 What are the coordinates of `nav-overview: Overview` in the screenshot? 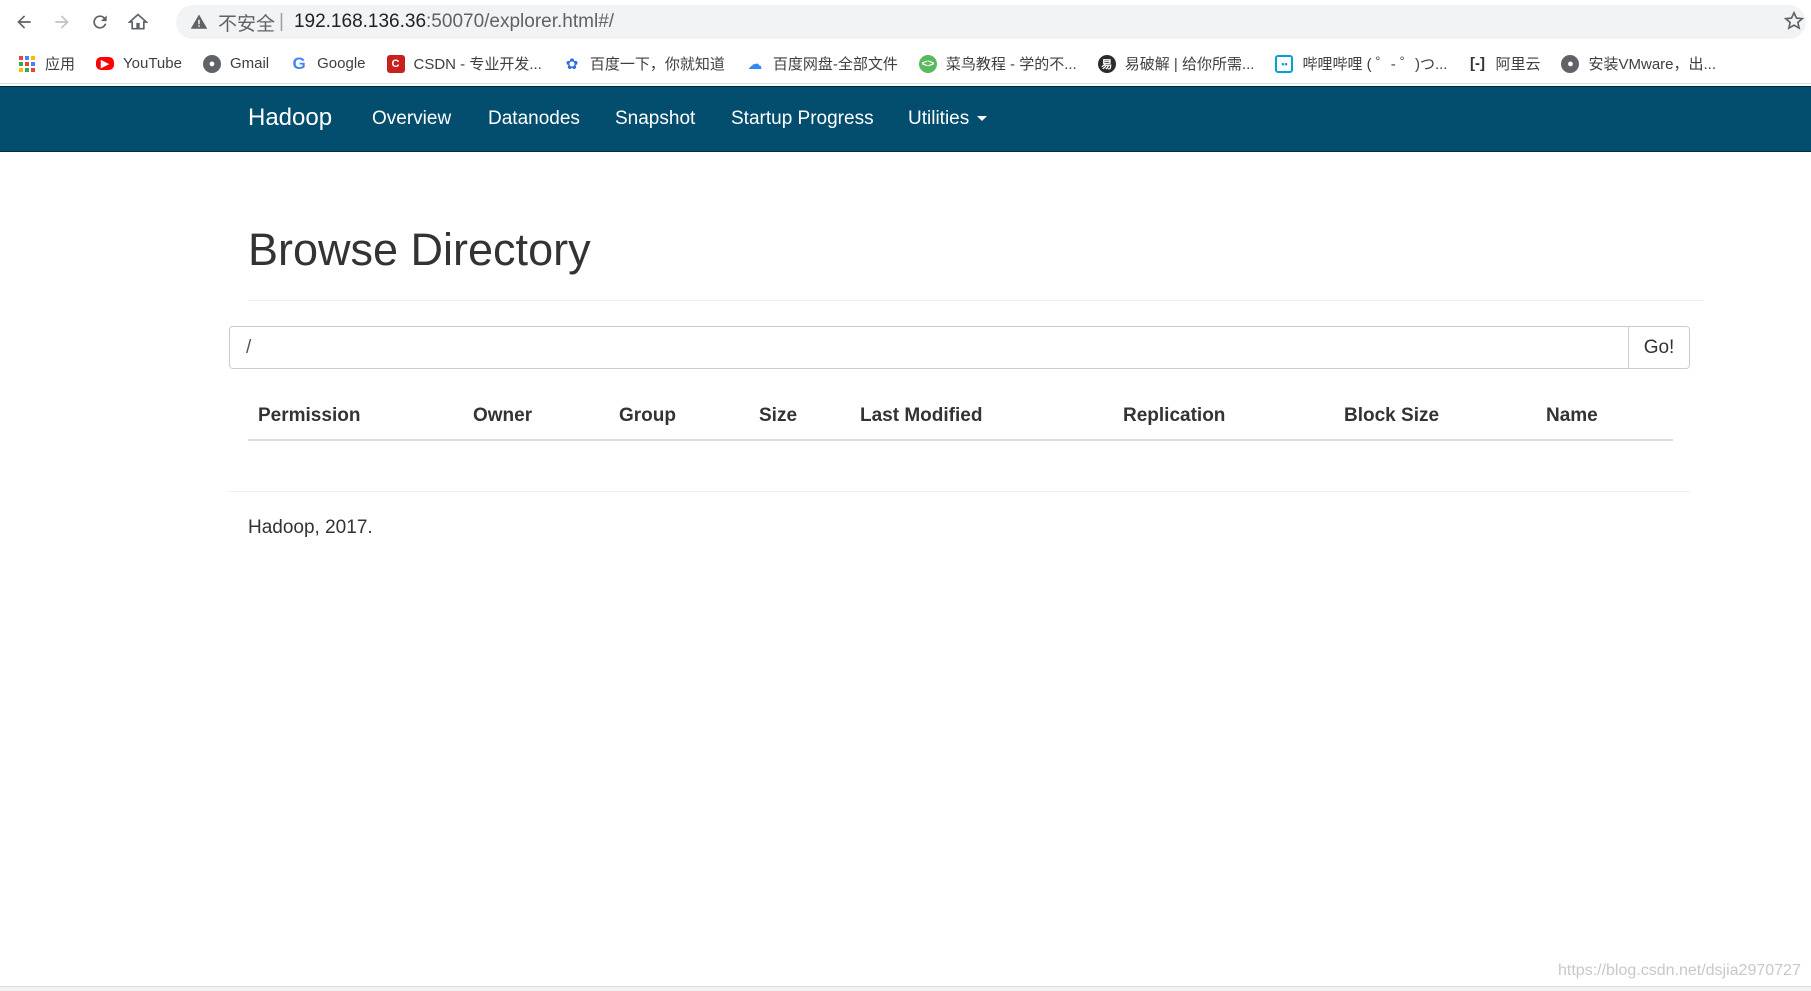 It's located at (411, 119).